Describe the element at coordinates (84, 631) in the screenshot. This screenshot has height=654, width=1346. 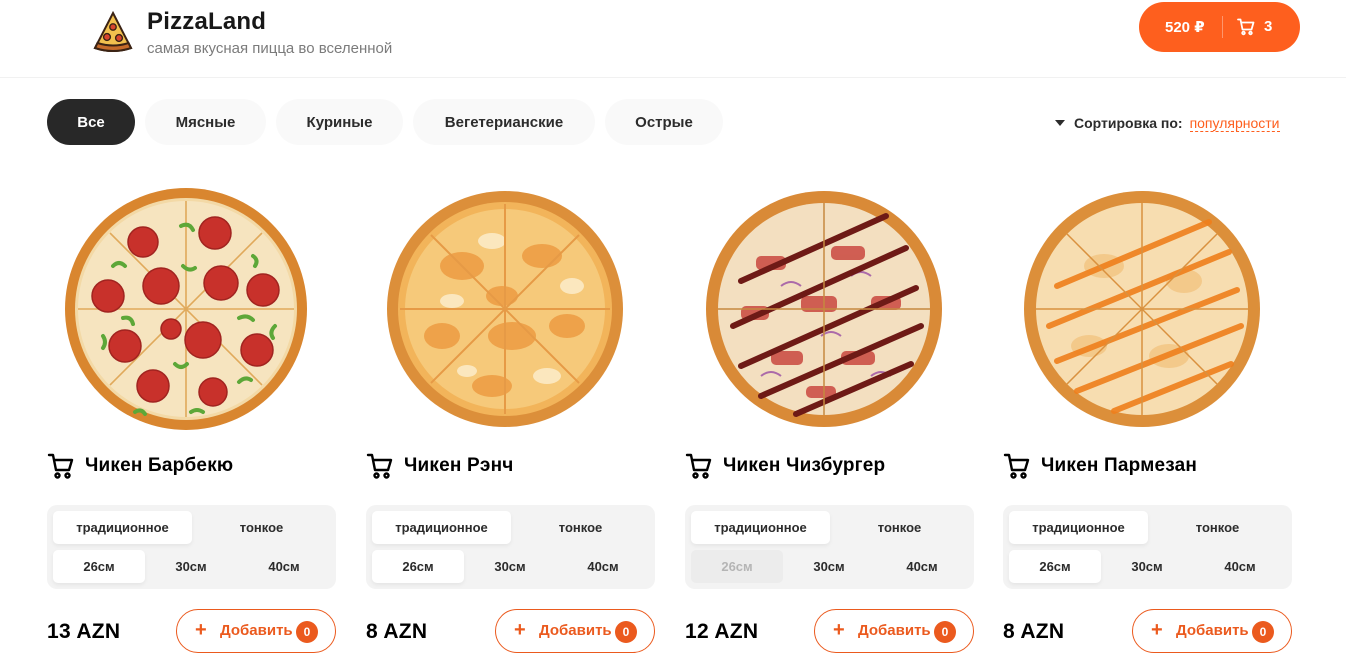
I see `pizza-price: 13 AZN` at that location.